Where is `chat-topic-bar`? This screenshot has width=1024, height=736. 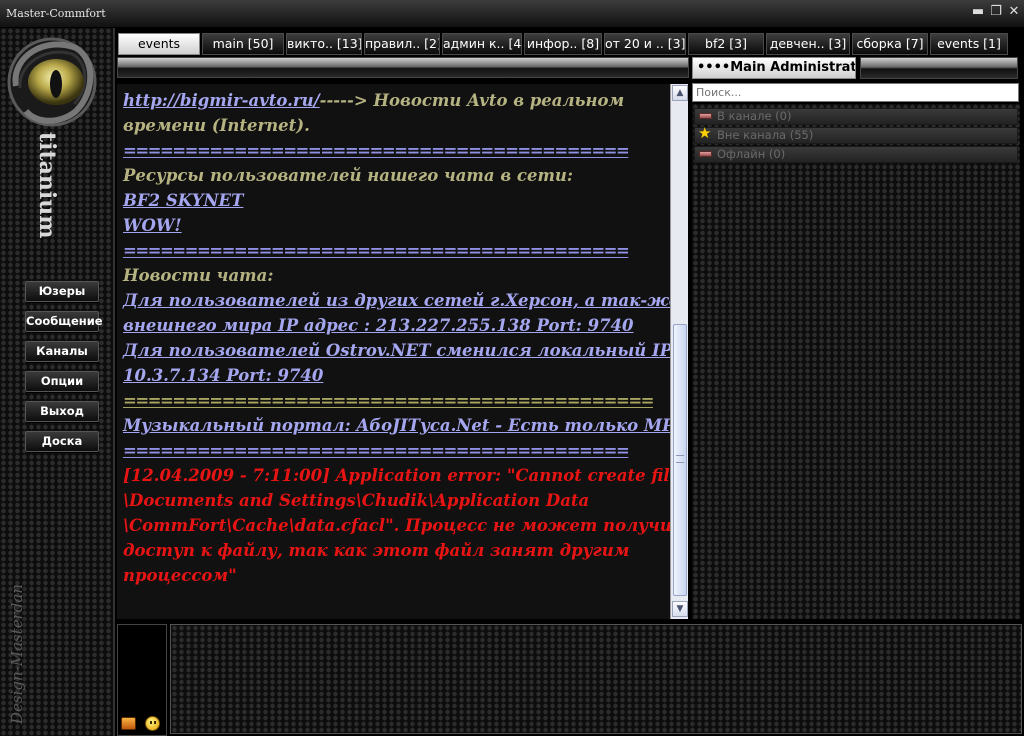
chat-topic-bar is located at coordinates (403, 67).